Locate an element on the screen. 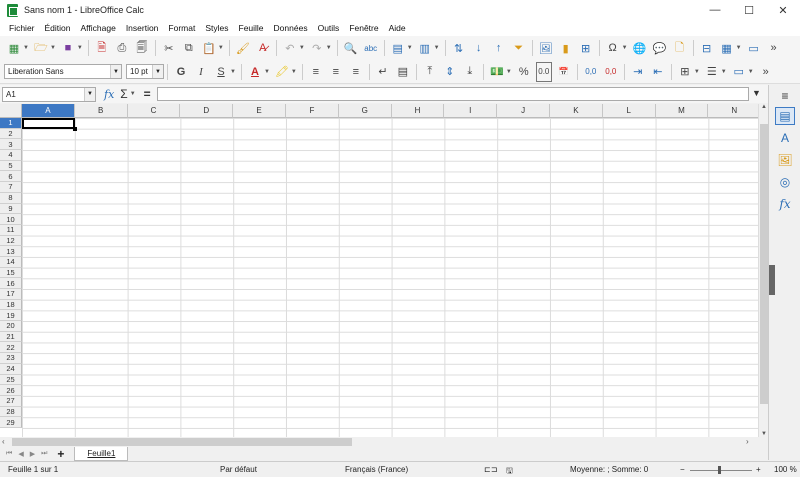 The width and height of the screenshot is (800, 477). maximize-button: ☐ is located at coordinates (749, 10).